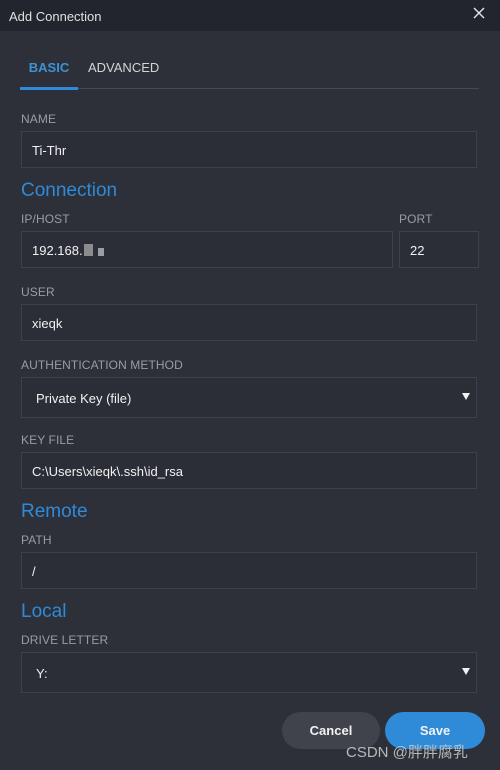  Describe the element at coordinates (207, 249) in the screenshot. I see `host-input: 192.168.` at that location.